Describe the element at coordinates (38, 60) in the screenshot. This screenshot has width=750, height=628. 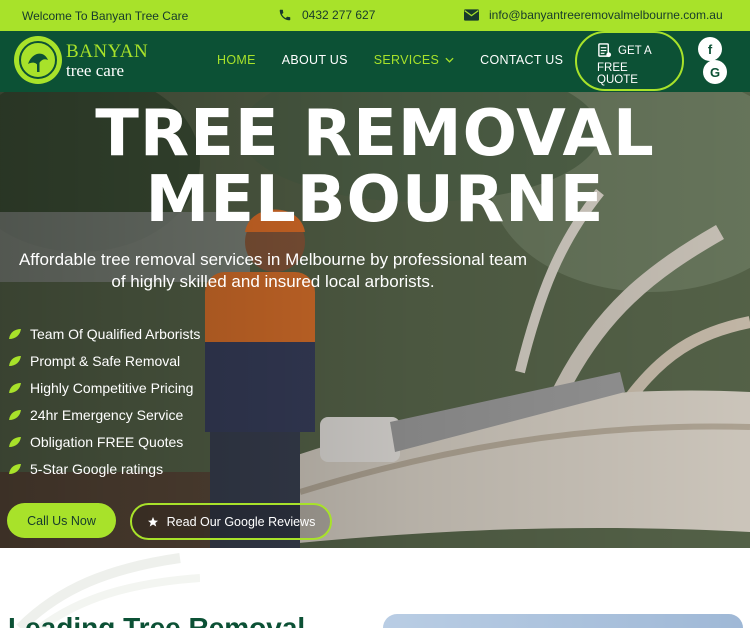
I see `tree-logo-icon` at that location.